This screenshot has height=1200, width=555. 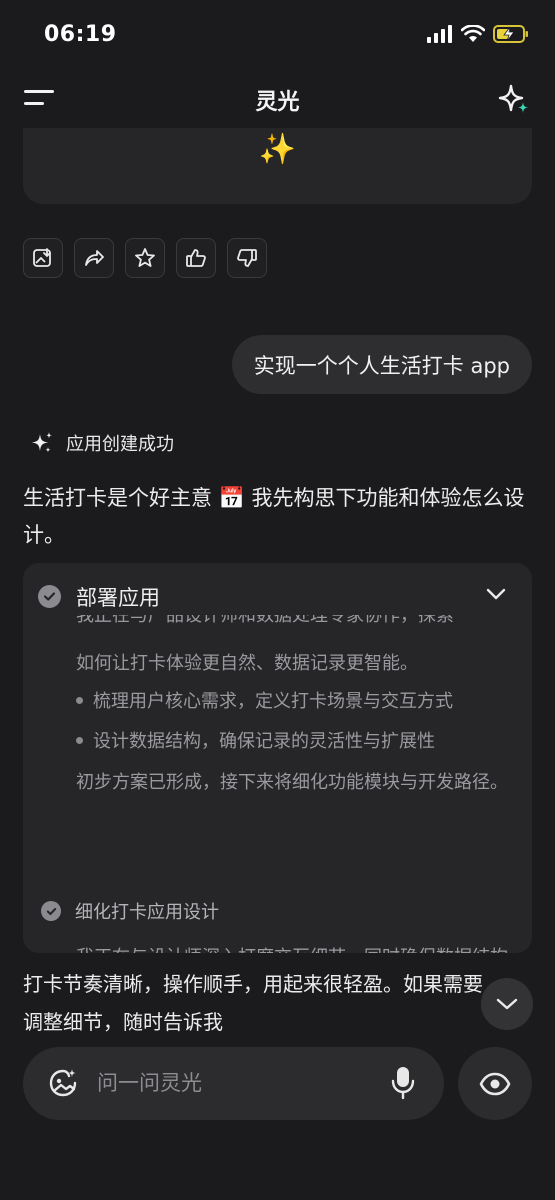 What do you see at coordinates (273, 701) in the screenshot?
I see `list-item-text: 梳理用户核心需求，定义打卡场景与交互方式` at bounding box center [273, 701].